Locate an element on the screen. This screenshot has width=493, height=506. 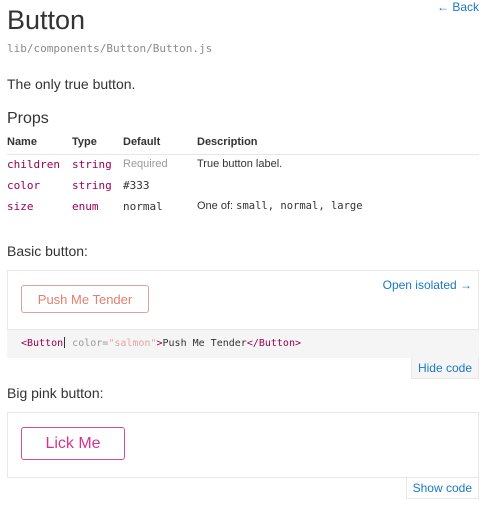
prop-description-values: small, normal, large is located at coordinates (299, 206).